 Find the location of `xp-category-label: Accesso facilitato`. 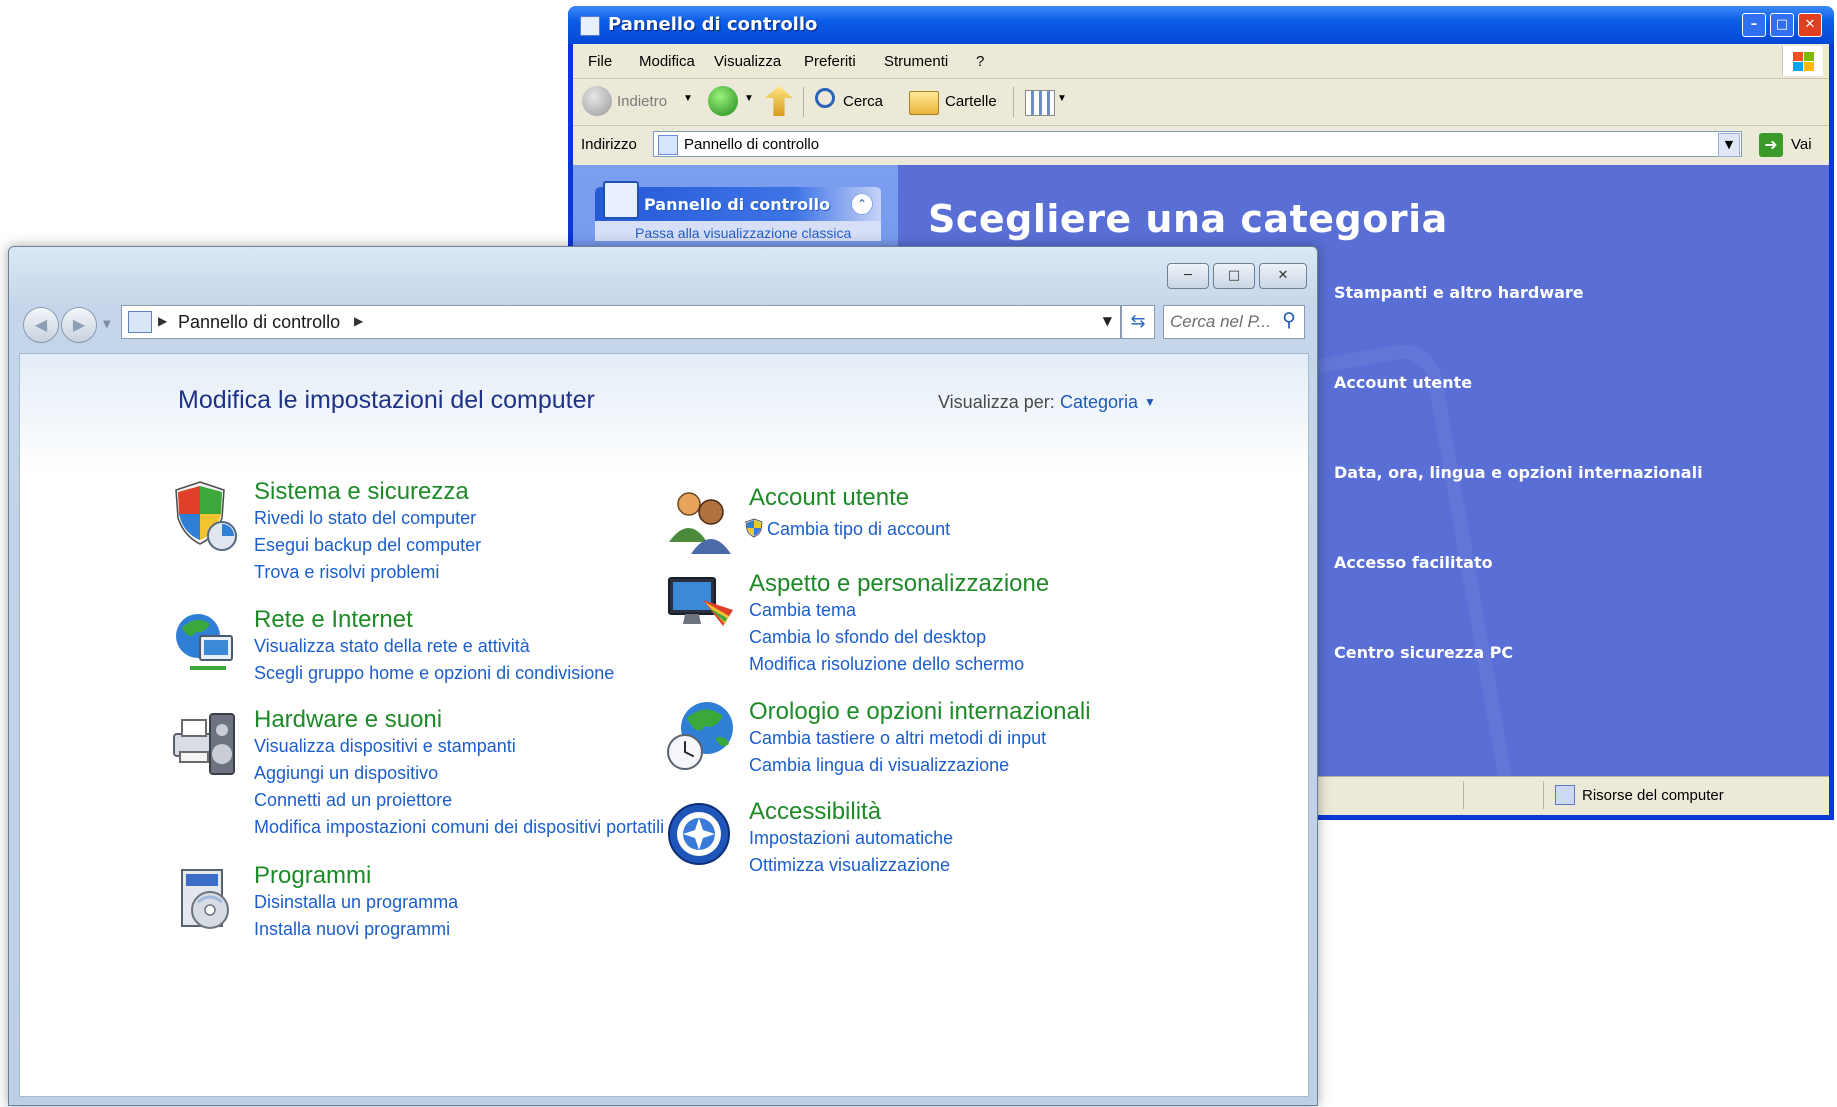

xp-category-label: Accesso facilitato is located at coordinates (1413, 562).